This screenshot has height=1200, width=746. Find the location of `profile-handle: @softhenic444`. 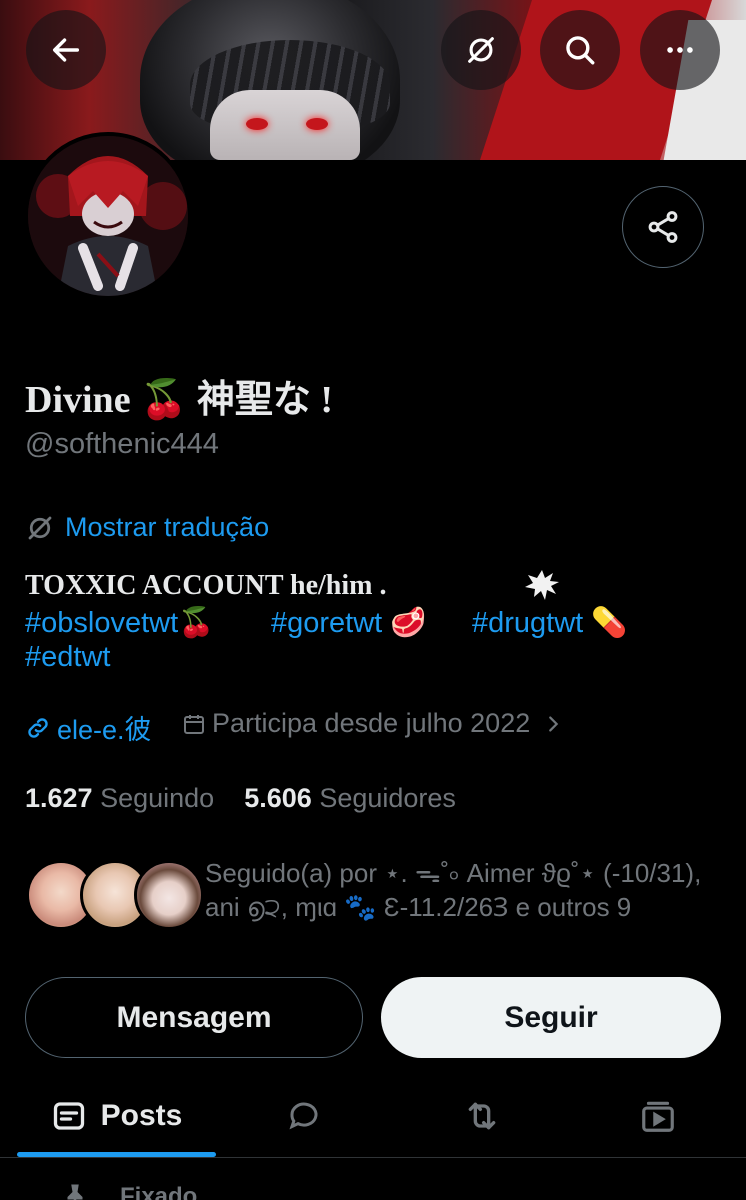

profile-handle: @softhenic444 is located at coordinates (122, 444).